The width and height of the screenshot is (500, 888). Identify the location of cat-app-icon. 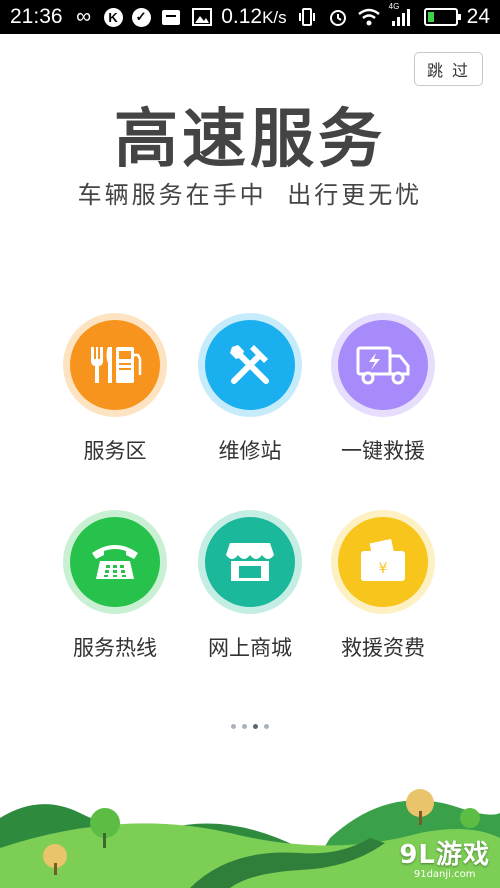
(171, 17).